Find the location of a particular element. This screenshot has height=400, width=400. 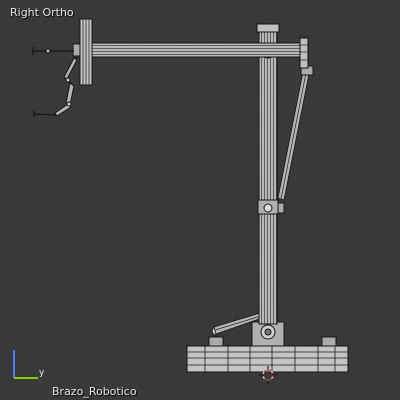

diagonal-strut is located at coordinates (295, 133).